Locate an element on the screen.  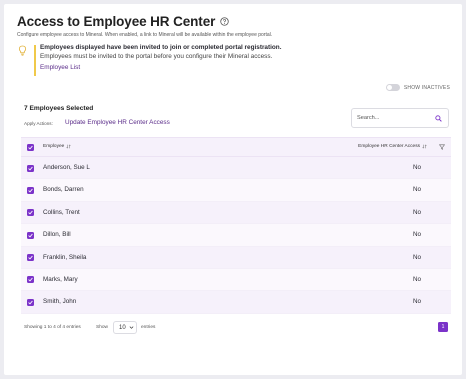
apply-actions-label: Apply Actions: is located at coordinates (38, 123).